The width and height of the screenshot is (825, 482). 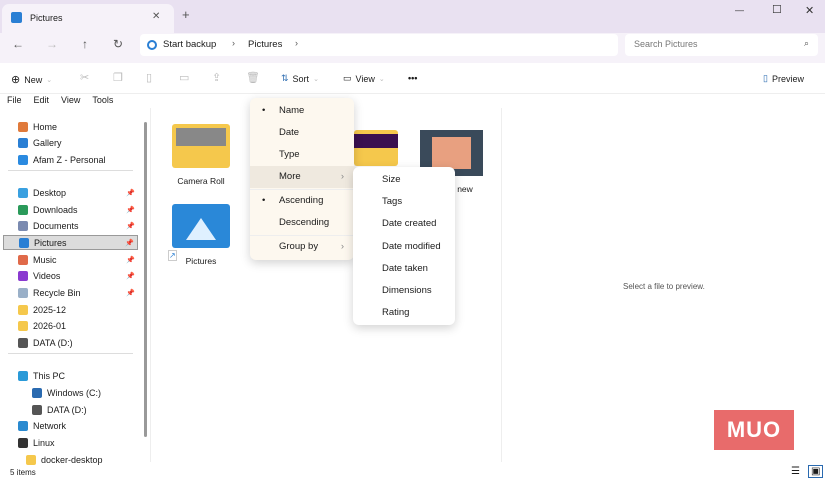 What do you see at coordinates (78, 425) in the screenshot?
I see `sidebar-item-network: Network` at bounding box center [78, 425].